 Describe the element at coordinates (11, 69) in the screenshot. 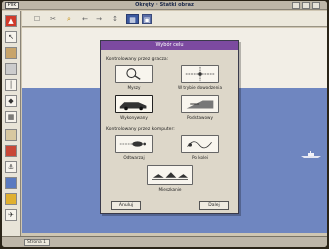

I see `window-tool-icon` at that location.